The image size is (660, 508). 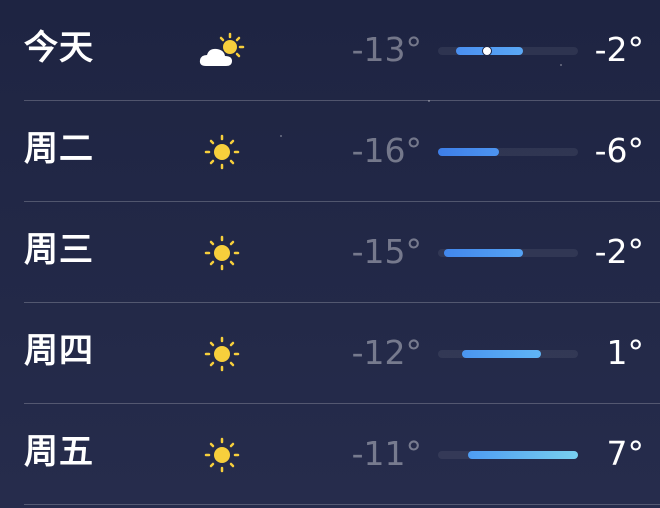 What do you see at coordinates (224, 51) in the screenshot?
I see `partly-cloudy-icon` at bounding box center [224, 51].